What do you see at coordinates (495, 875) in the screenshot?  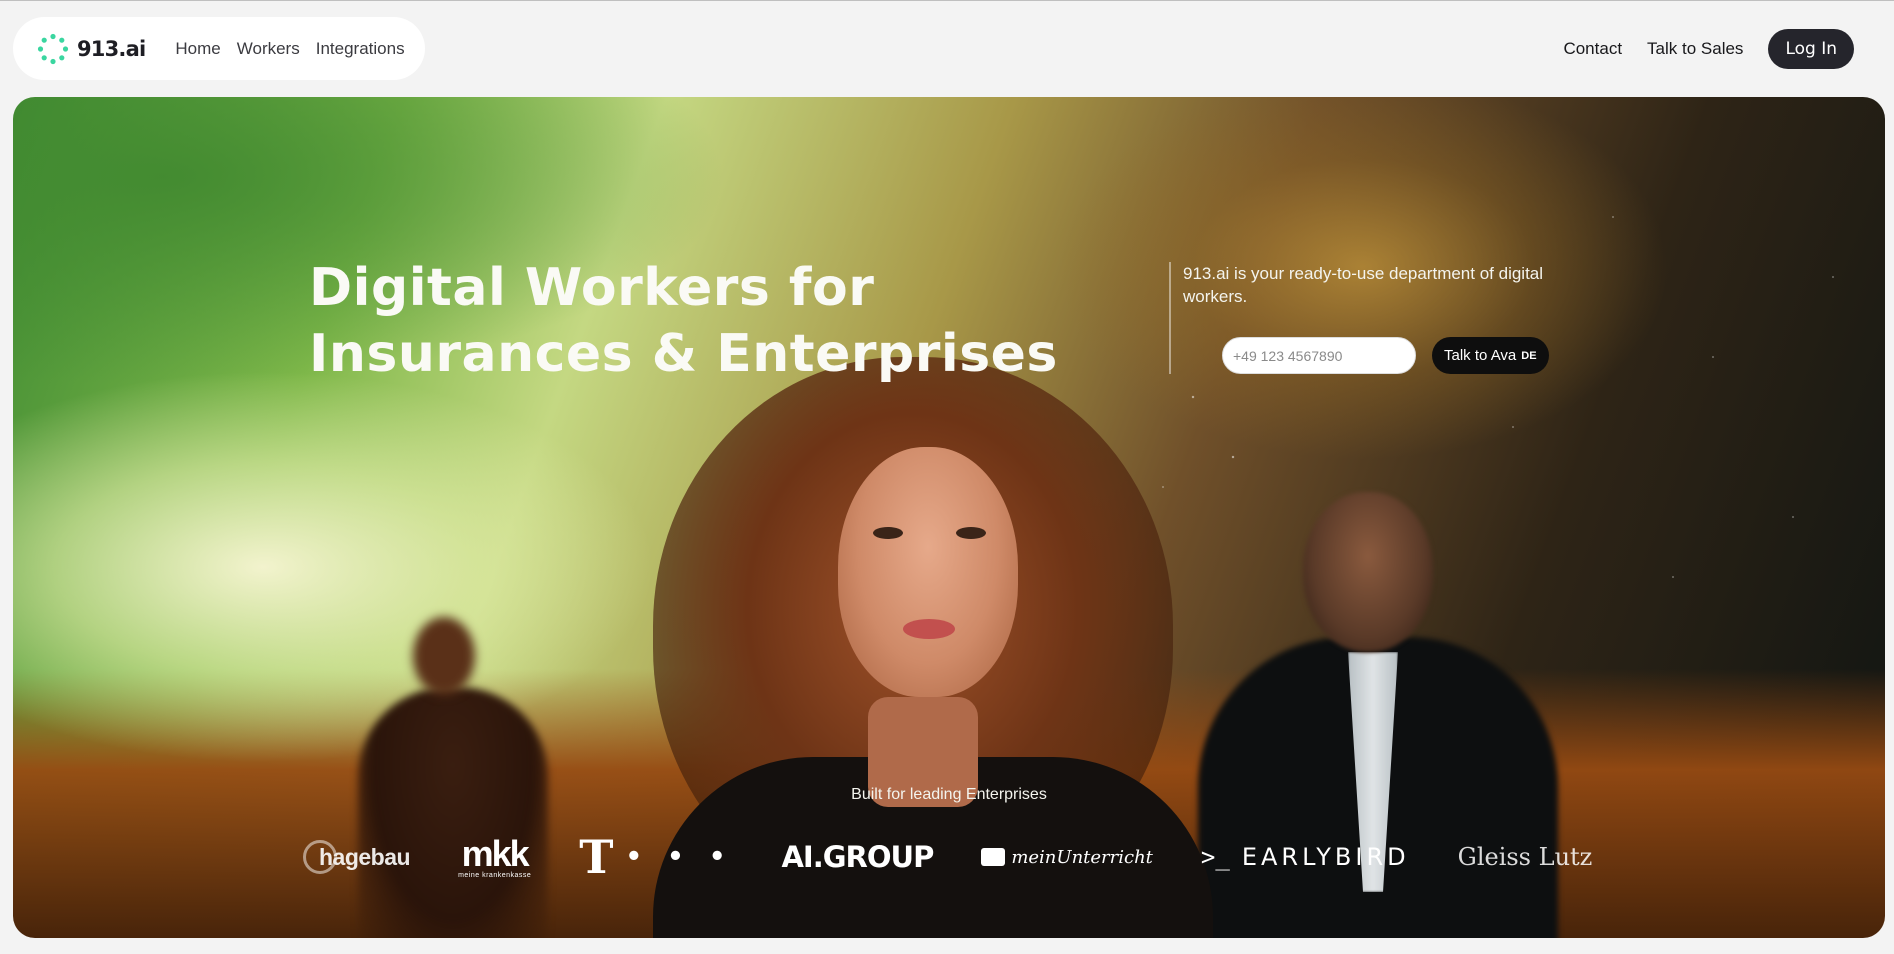 I see `logo-mkk-subtext: meine krankenkasse` at bounding box center [495, 875].